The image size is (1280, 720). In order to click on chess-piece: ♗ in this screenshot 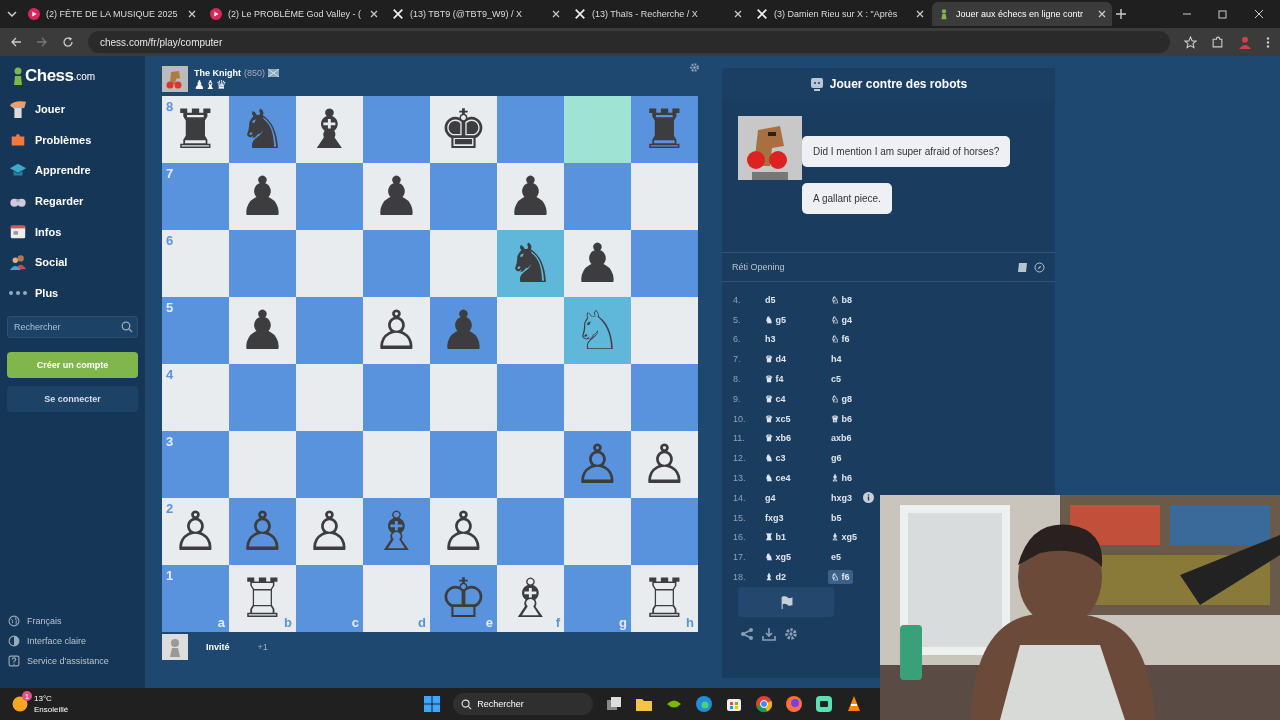, I will do `click(530, 598)`.